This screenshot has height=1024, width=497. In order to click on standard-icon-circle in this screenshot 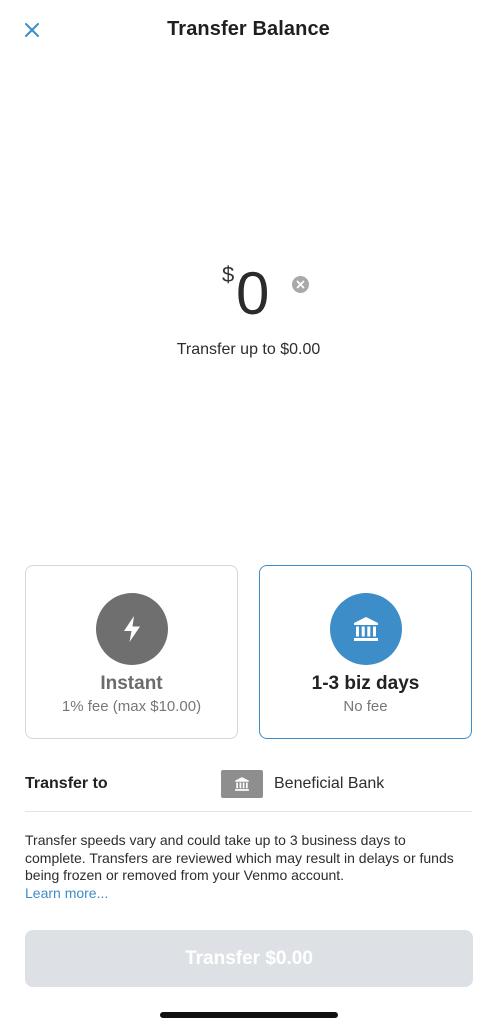, I will do `click(365, 629)`.